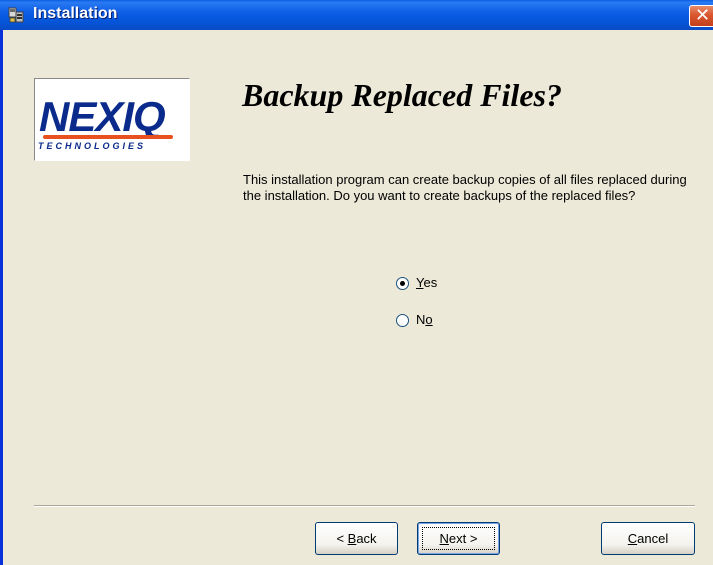  Describe the element at coordinates (108, 137) in the screenshot. I see `logo-swoosh` at that location.